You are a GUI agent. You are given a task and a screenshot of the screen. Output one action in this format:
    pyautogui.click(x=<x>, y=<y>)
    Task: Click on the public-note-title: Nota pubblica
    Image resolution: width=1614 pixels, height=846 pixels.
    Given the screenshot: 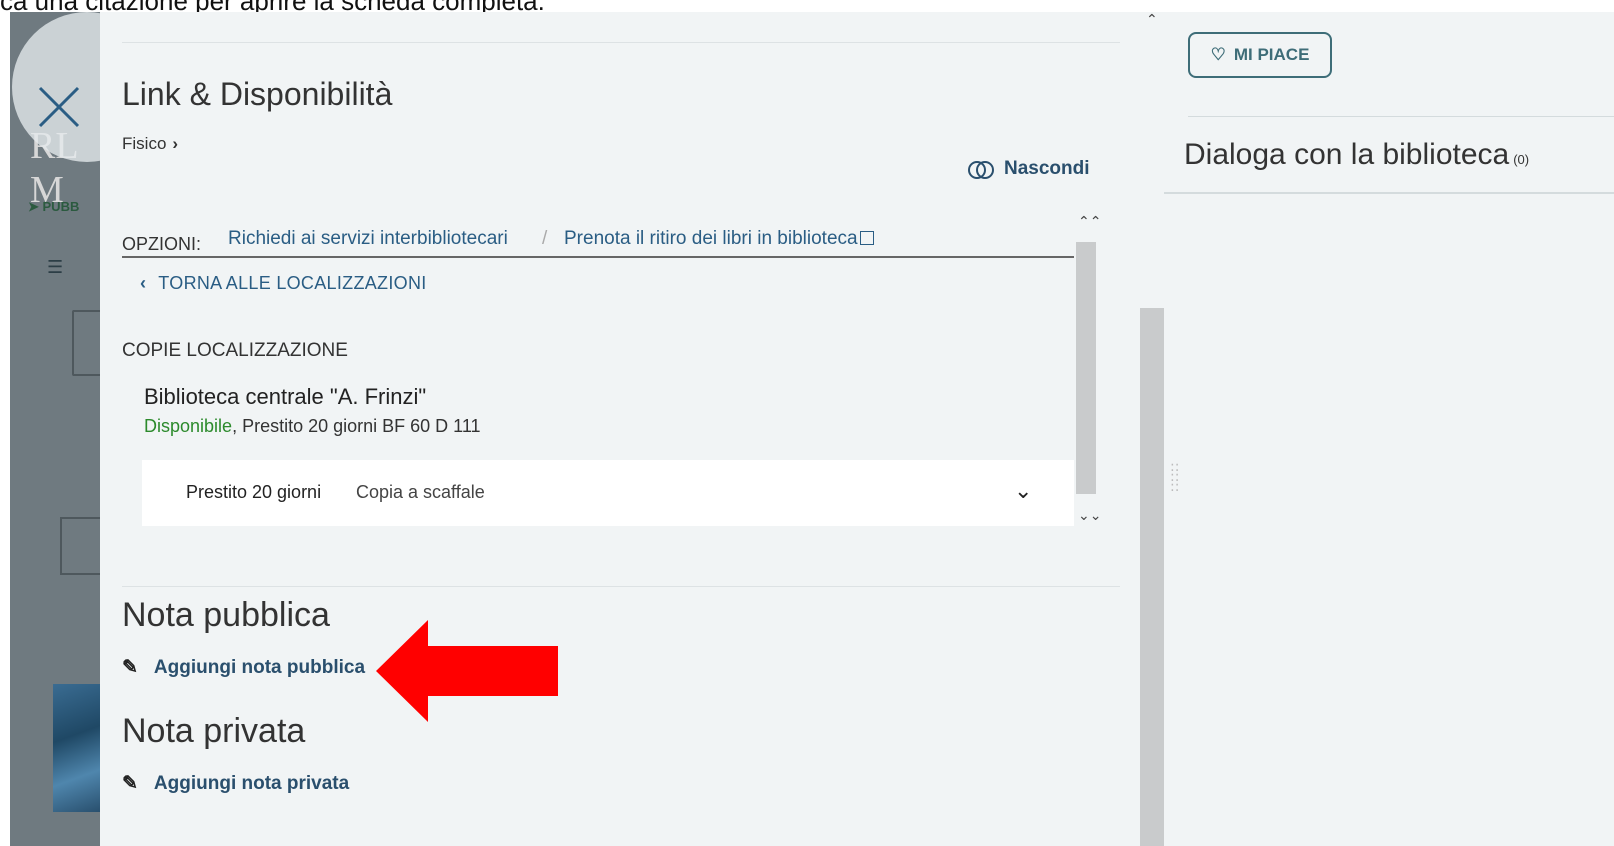 What is the action you would take?
    pyautogui.click(x=226, y=615)
    